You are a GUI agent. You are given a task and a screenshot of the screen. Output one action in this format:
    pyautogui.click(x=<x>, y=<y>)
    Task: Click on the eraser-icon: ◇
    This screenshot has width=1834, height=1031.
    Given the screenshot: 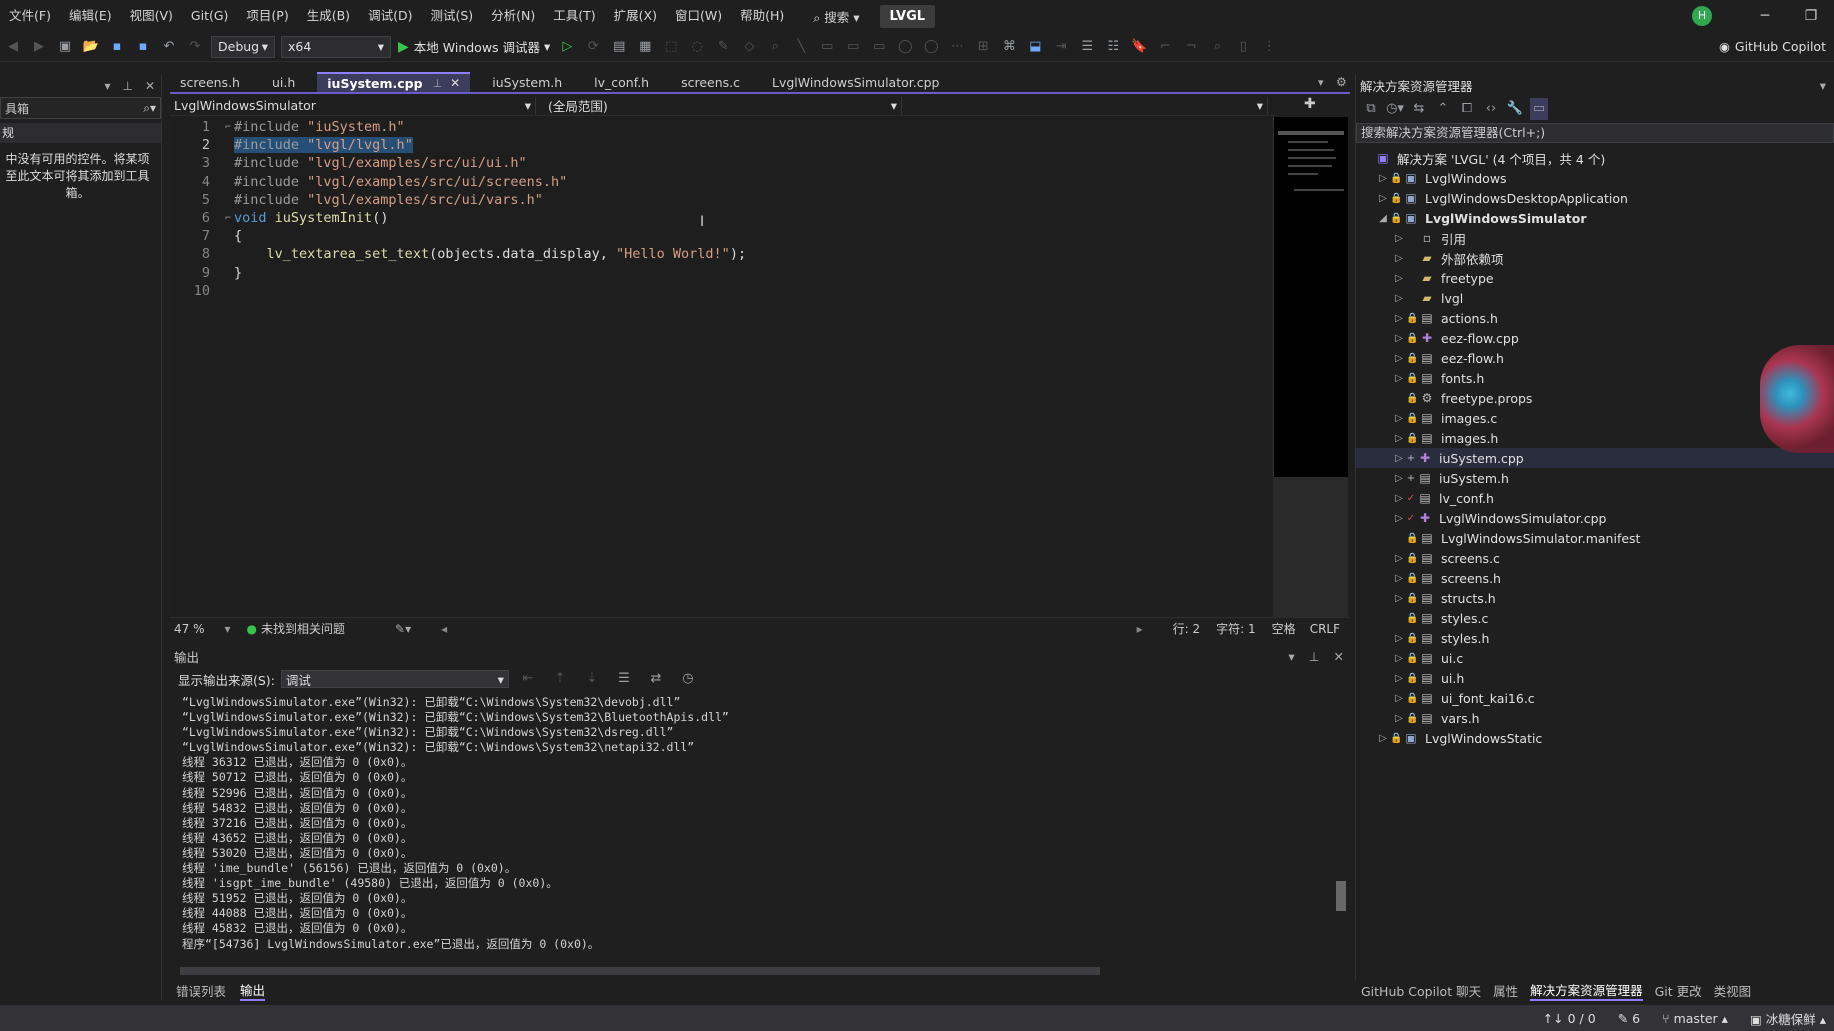 What is the action you would take?
    pyautogui.click(x=749, y=47)
    